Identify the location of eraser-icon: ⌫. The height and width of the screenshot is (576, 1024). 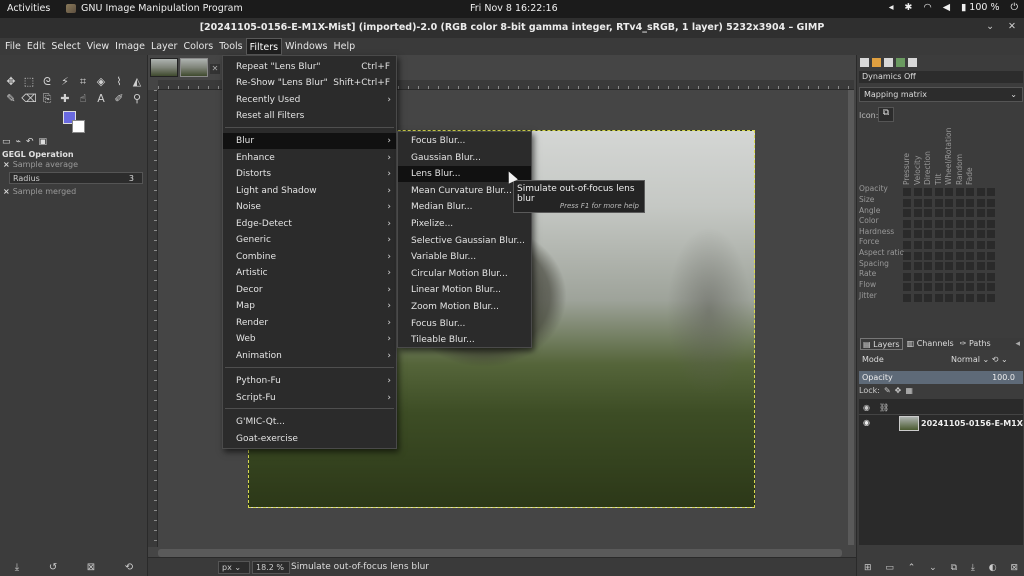
(29, 98).